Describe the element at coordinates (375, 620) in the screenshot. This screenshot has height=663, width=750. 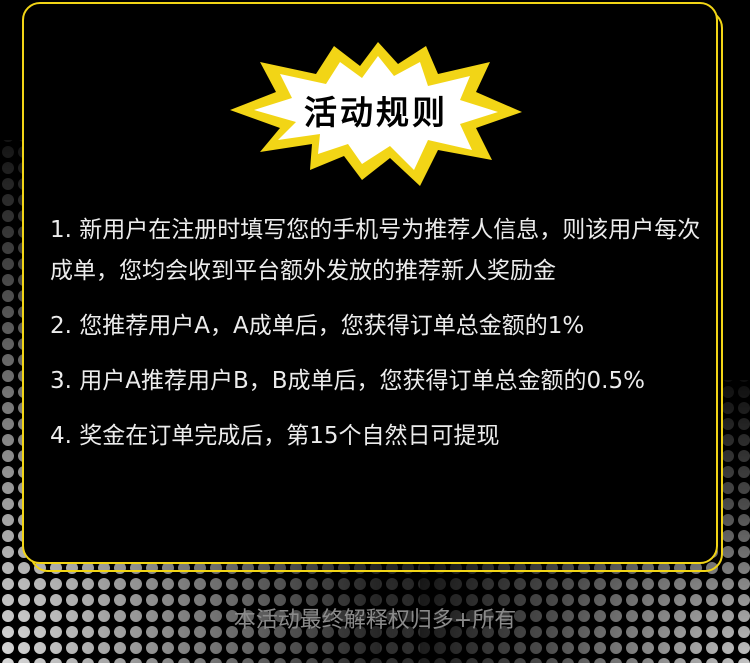
I see `footer-disclaimer: 本活动最终解释权归多+所有` at that location.